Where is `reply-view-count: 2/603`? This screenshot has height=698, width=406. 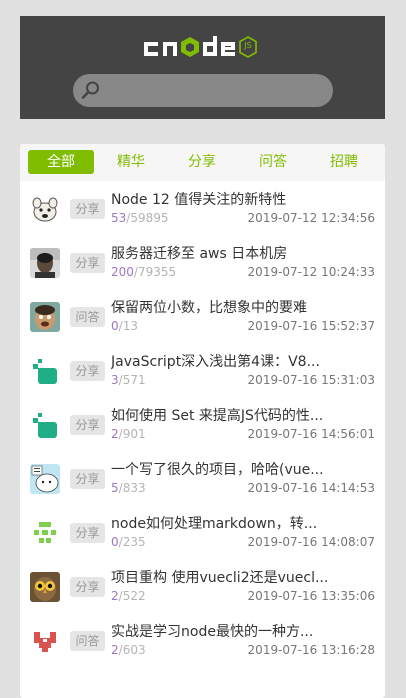 reply-view-count: 2/603 is located at coordinates (128, 650).